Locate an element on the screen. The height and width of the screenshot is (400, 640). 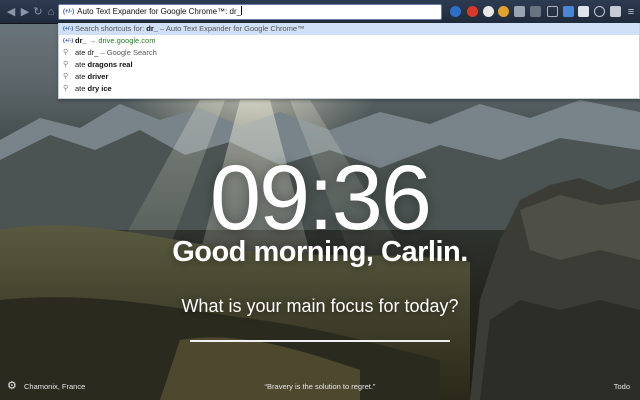
suggestion-row: ⚲ ate dr_ – Google Search is located at coordinates (349, 53).